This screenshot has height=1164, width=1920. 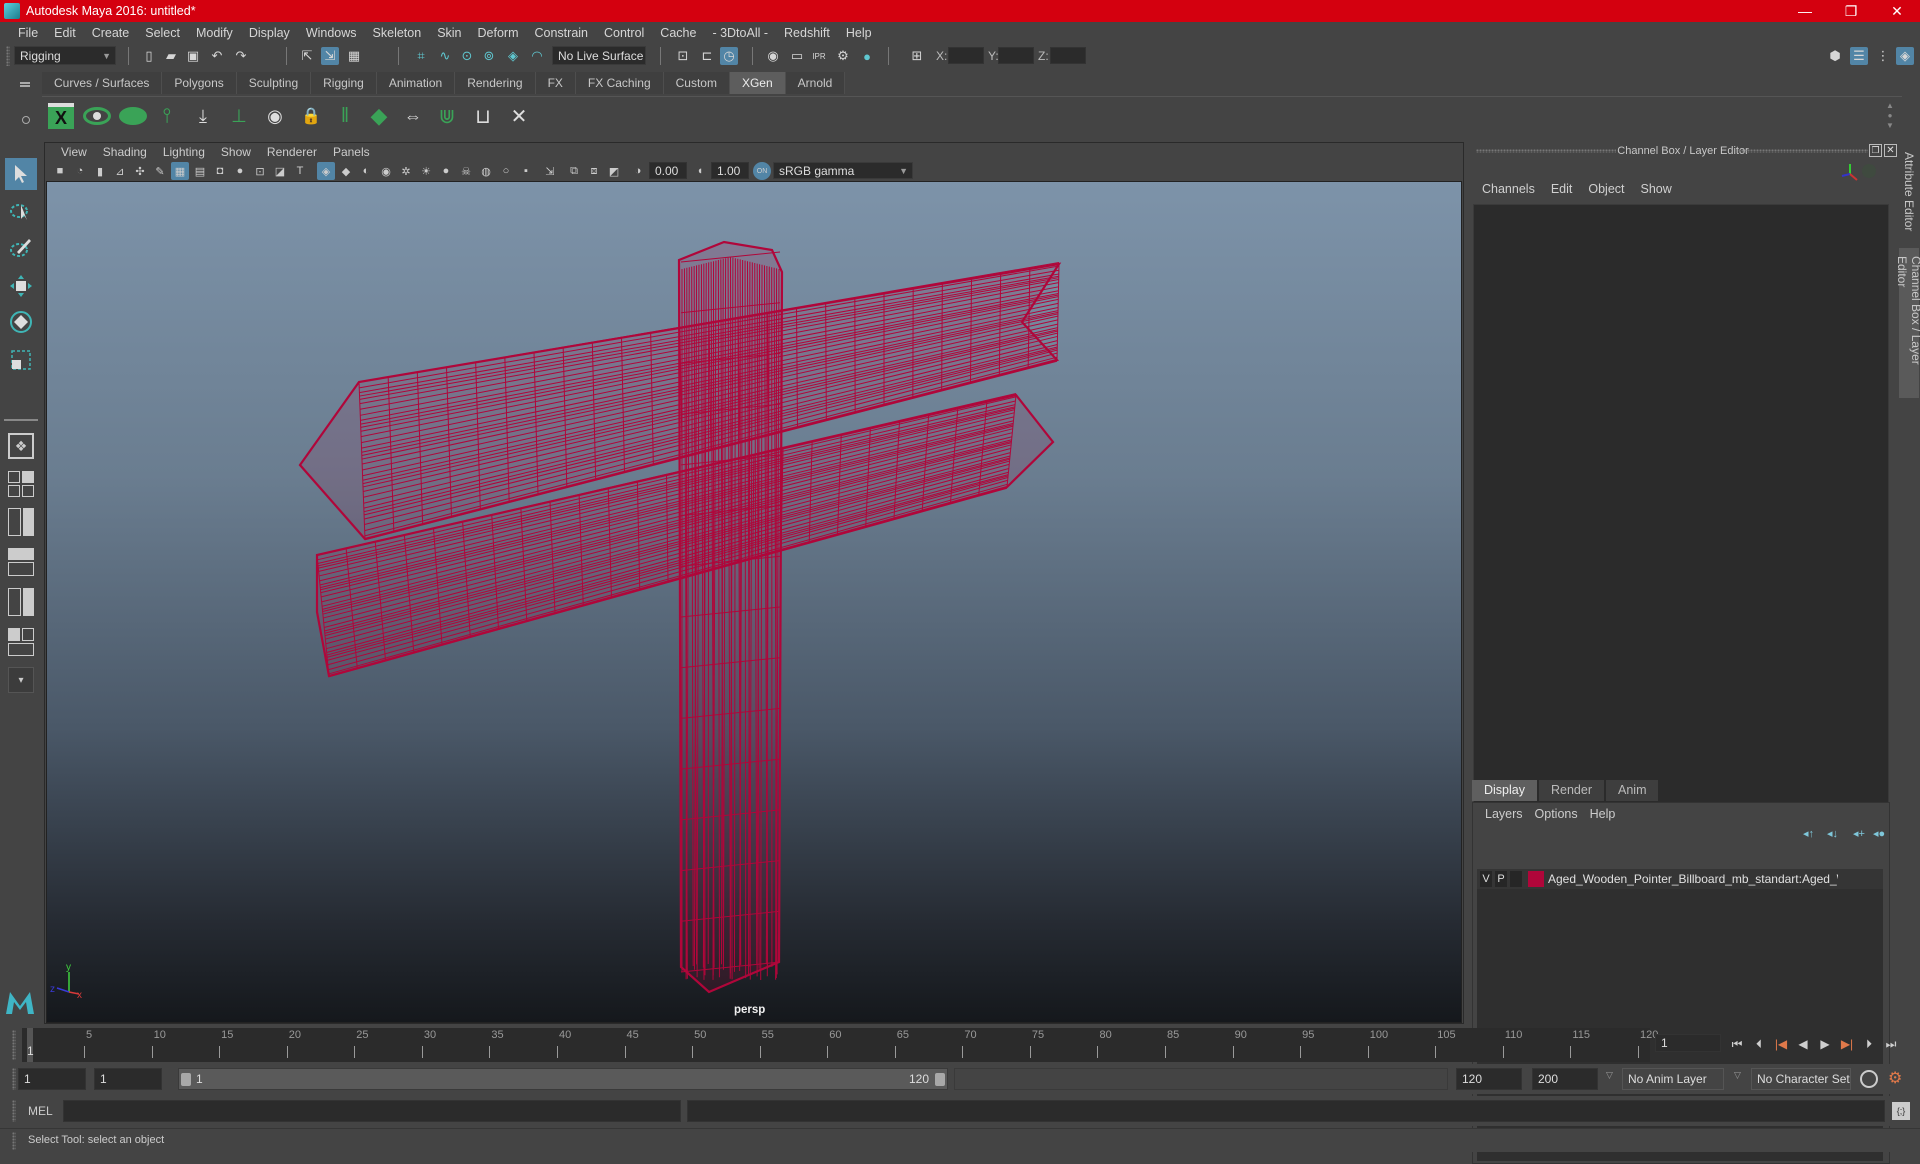 What do you see at coordinates (128, 1079) in the screenshot?
I see `playback-start-field: 1` at bounding box center [128, 1079].